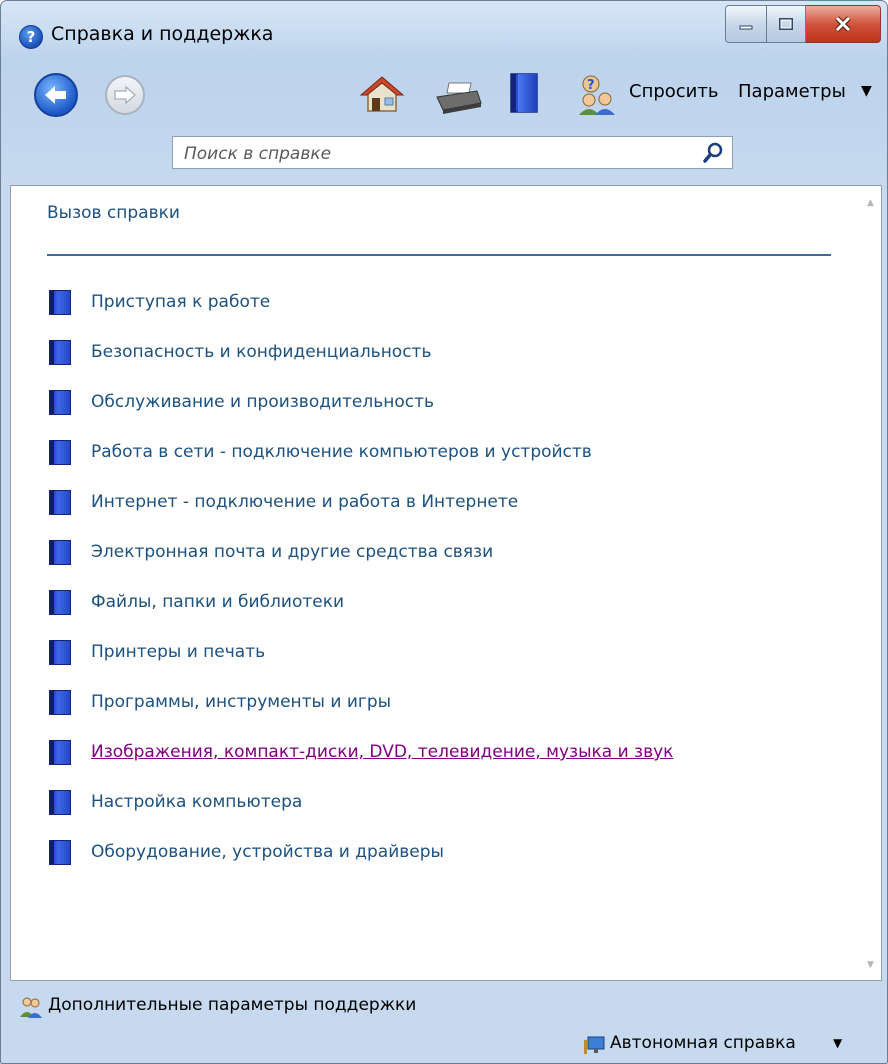  I want to click on options-chevron-down-icon: ▼, so click(866, 91).